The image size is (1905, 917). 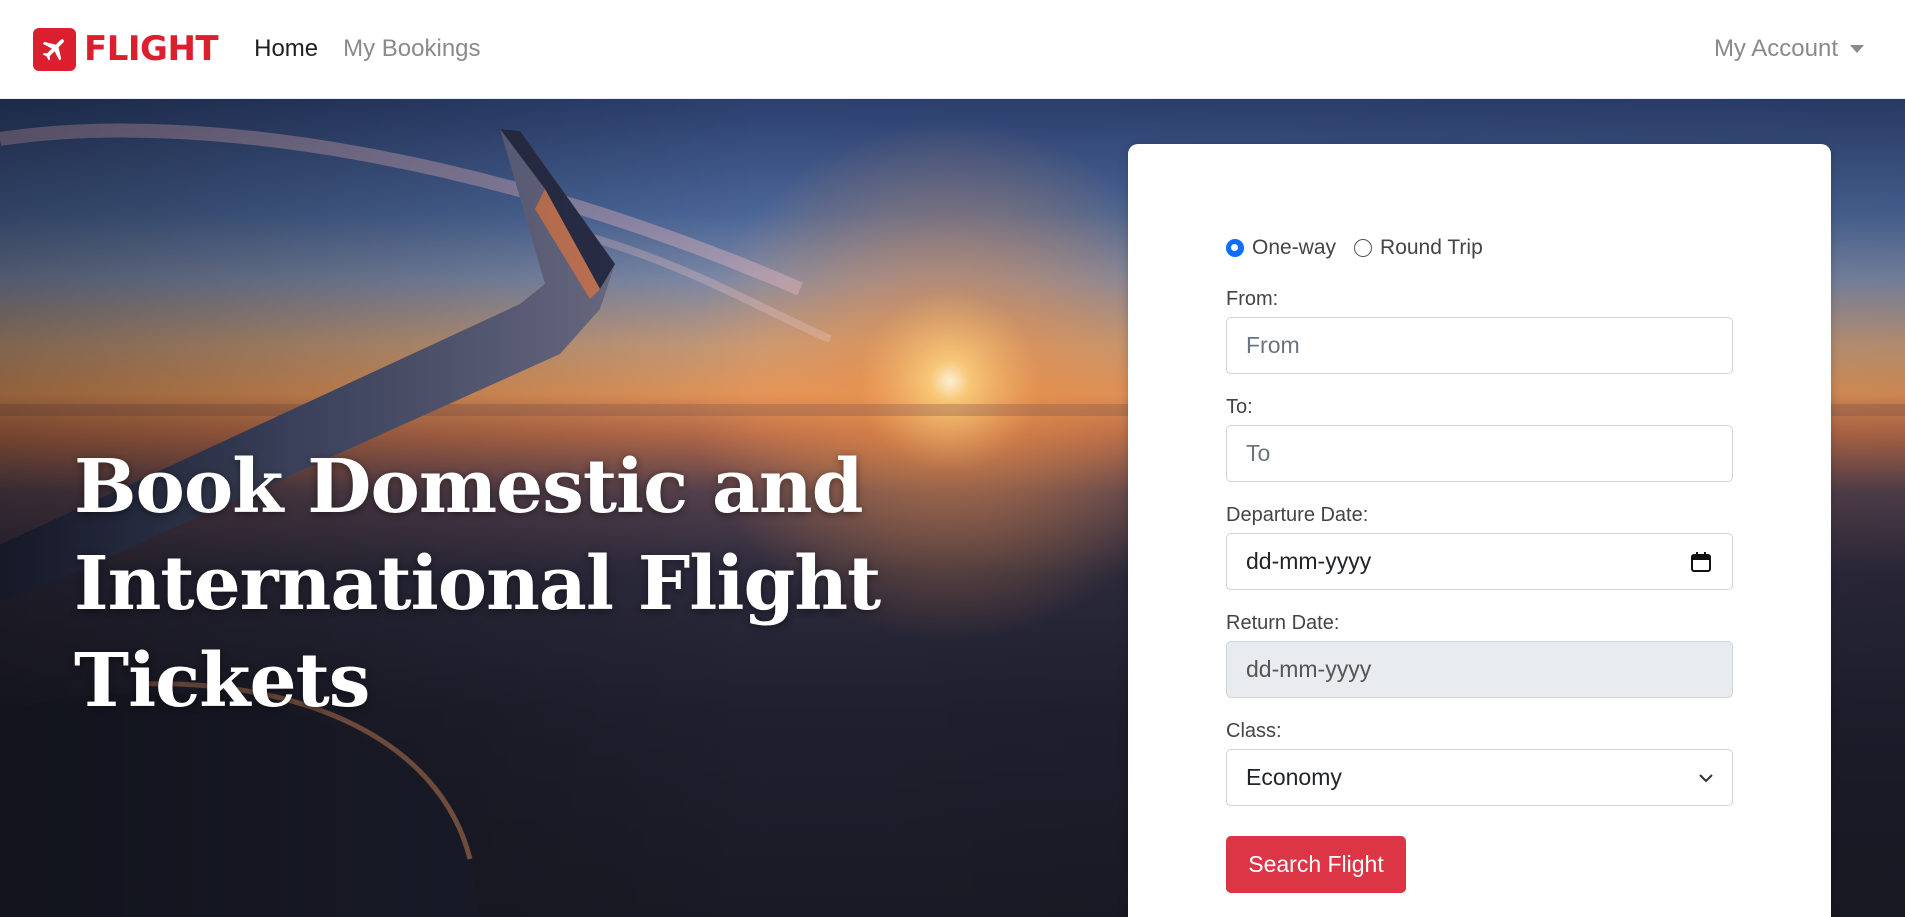 I want to click on trip-option-round-trip: Round Trip, so click(x=1418, y=248).